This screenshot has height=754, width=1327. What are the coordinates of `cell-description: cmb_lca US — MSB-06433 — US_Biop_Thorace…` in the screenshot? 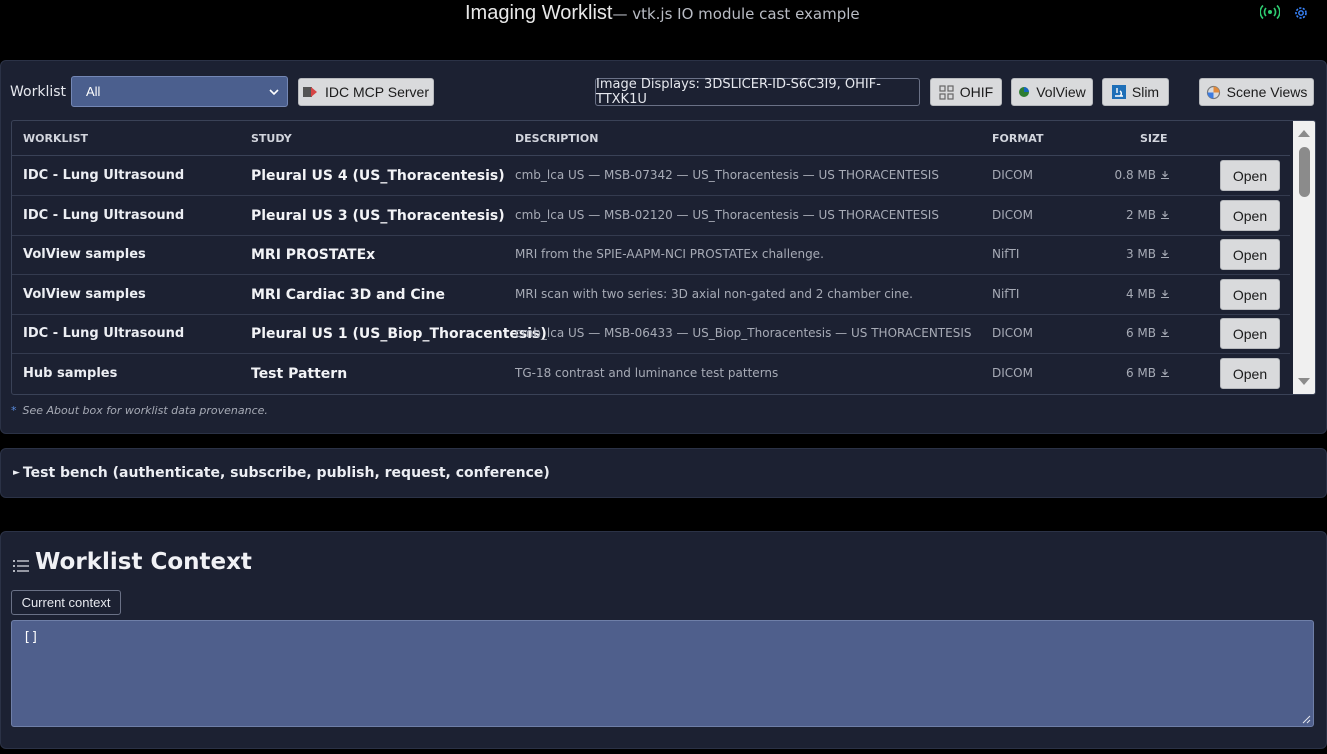 It's located at (743, 333).